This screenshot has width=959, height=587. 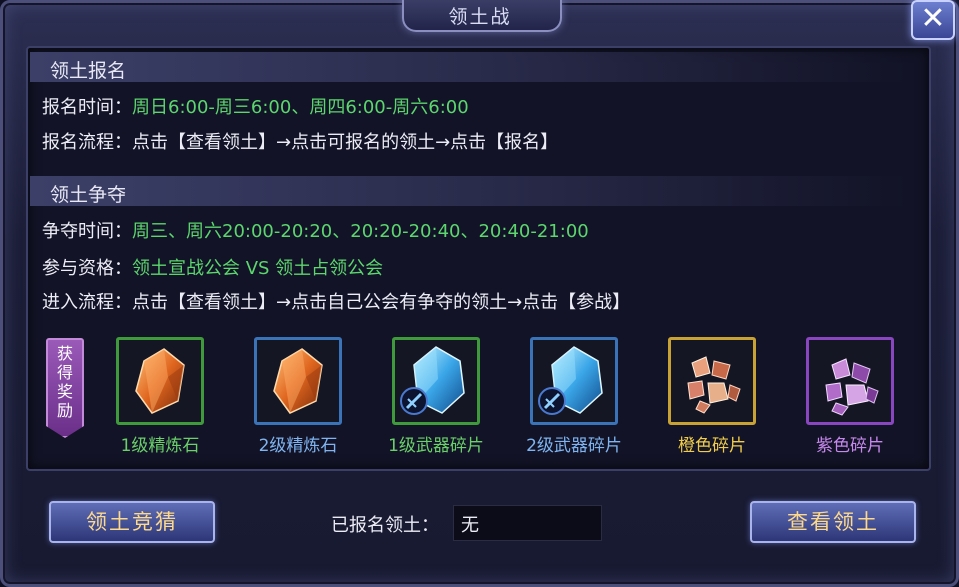 I want to click on rewards-tag: 获得奖励, so click(x=65, y=388).